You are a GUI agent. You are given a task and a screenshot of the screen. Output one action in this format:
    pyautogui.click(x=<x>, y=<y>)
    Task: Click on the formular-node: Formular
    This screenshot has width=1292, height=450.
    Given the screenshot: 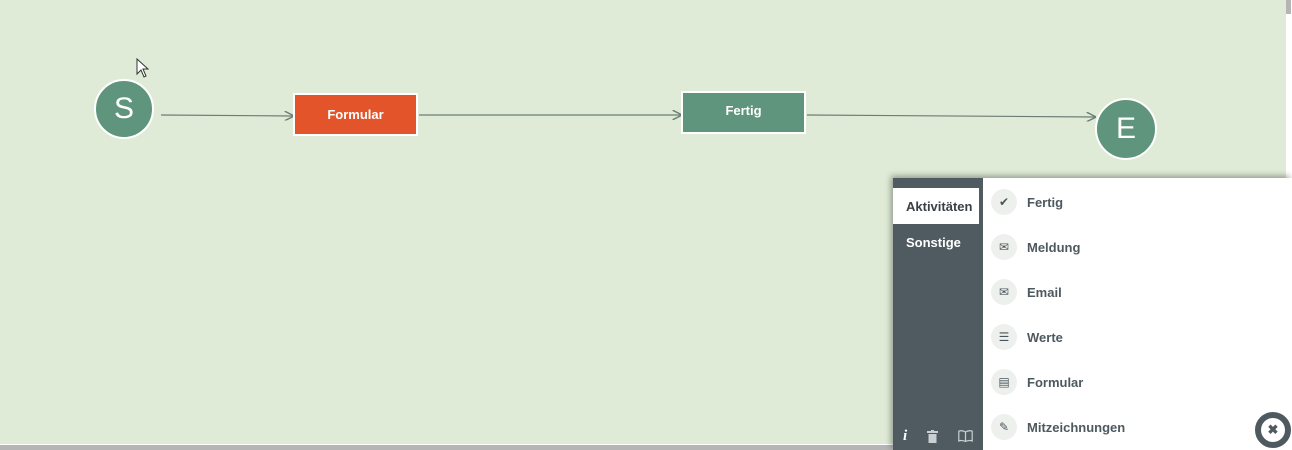 What is the action you would take?
    pyautogui.click(x=355, y=114)
    